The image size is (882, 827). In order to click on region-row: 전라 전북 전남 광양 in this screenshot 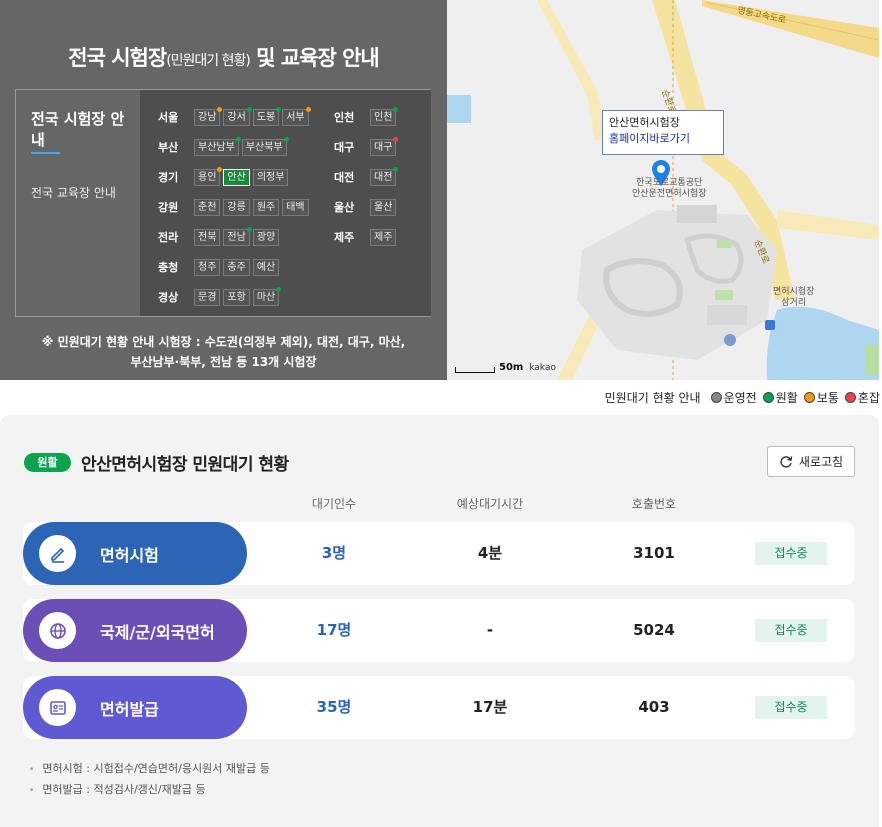, I will do `click(220, 236)`.